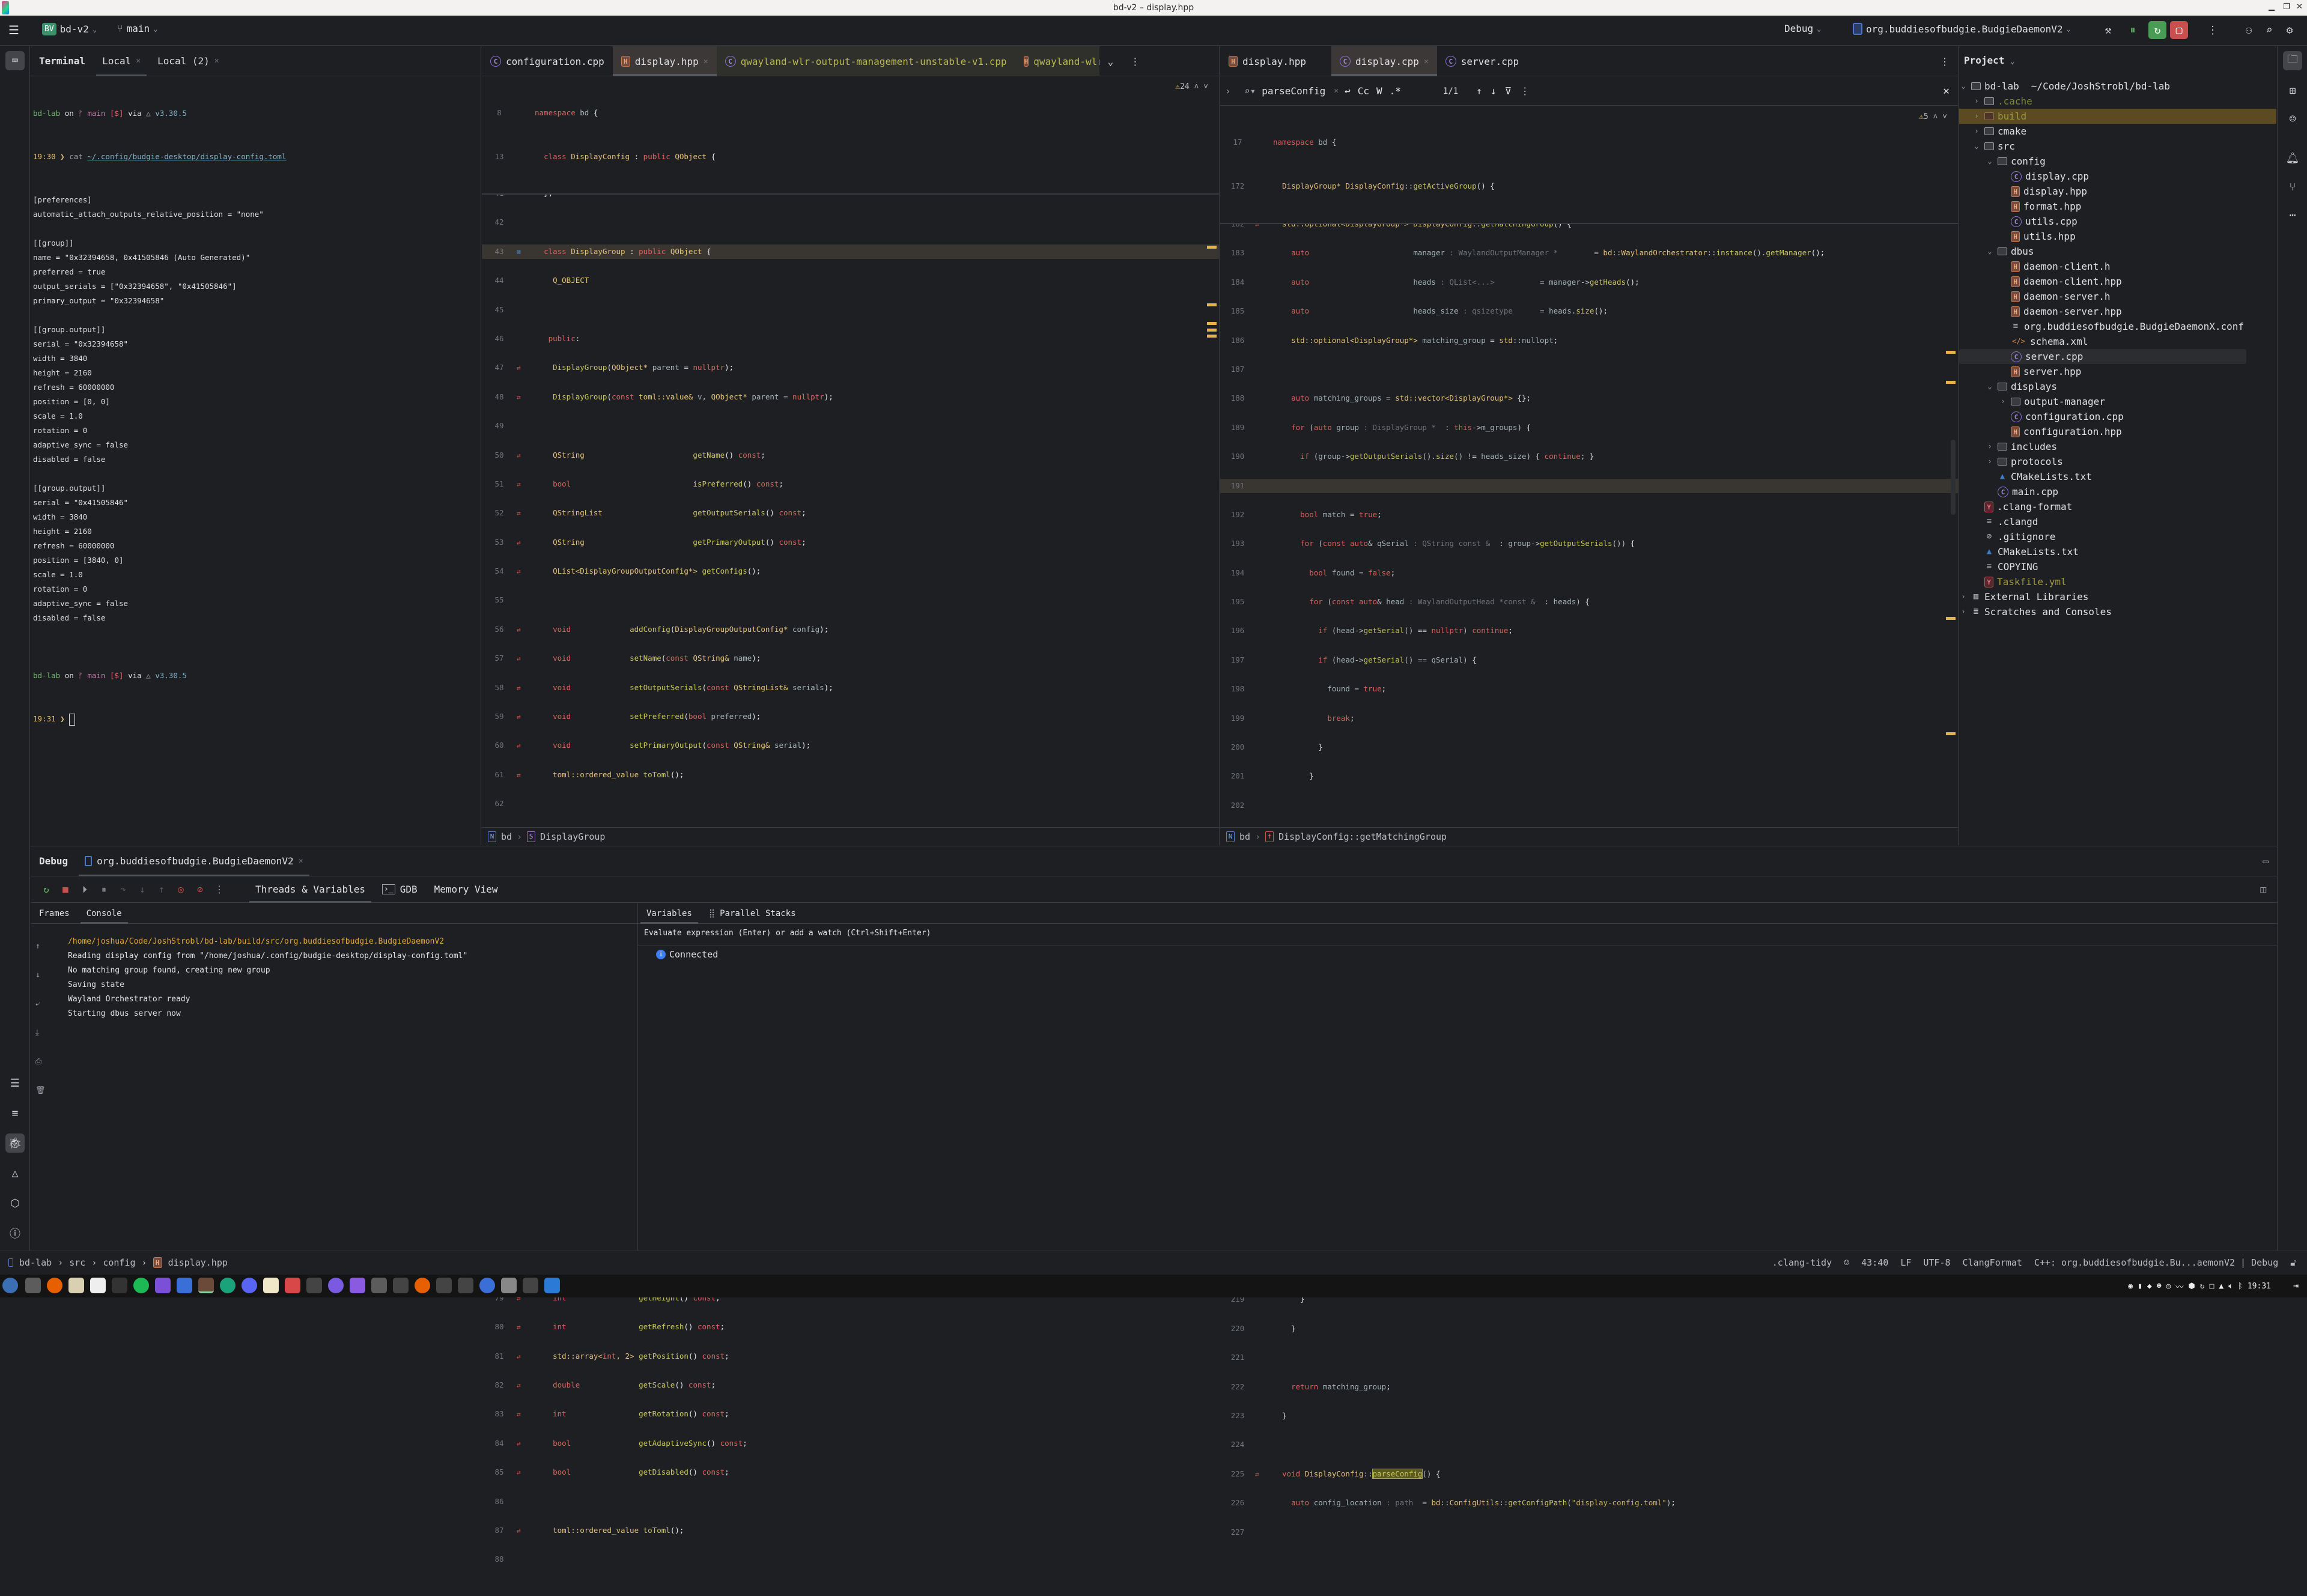  Describe the element at coordinates (142, 889) in the screenshot. I see `step-into-button: ↓` at that location.